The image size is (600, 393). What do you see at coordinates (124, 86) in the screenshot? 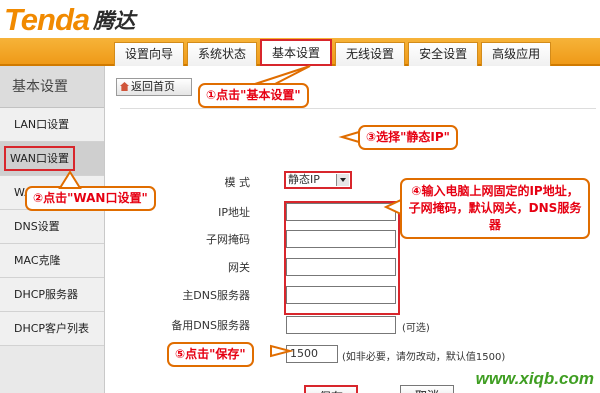
I see `home-icon` at bounding box center [124, 86].